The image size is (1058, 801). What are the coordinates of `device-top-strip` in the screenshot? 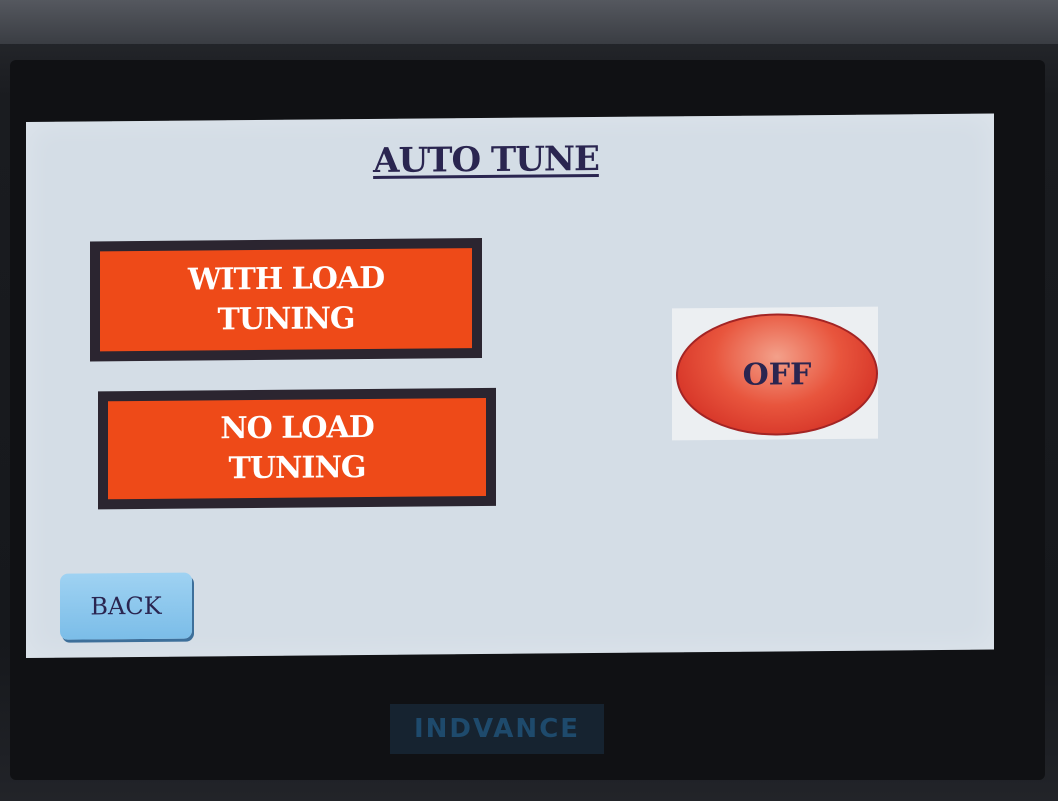 It's located at (529, 22).